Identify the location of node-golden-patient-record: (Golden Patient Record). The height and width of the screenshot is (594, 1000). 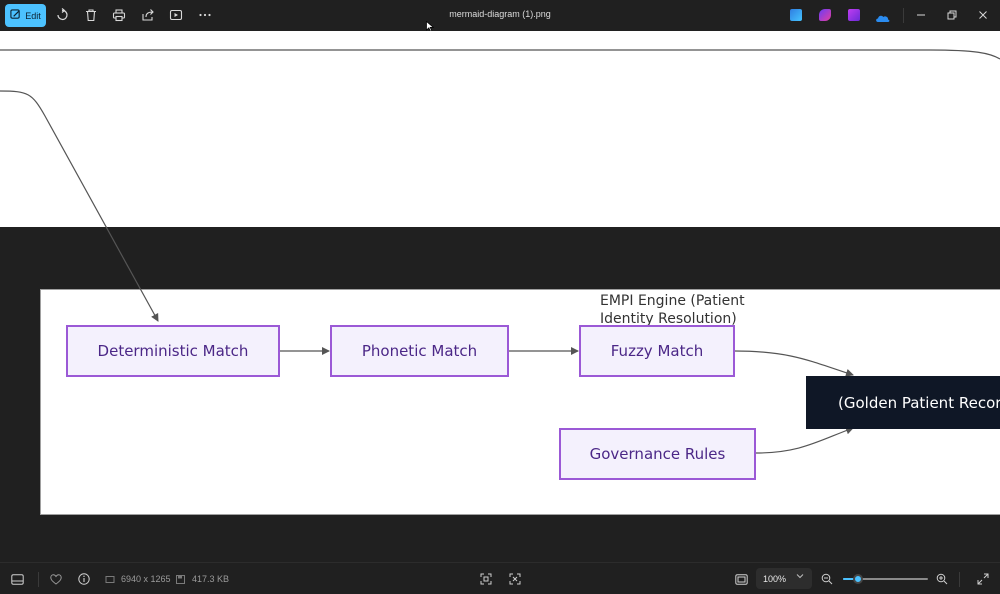
(903, 402).